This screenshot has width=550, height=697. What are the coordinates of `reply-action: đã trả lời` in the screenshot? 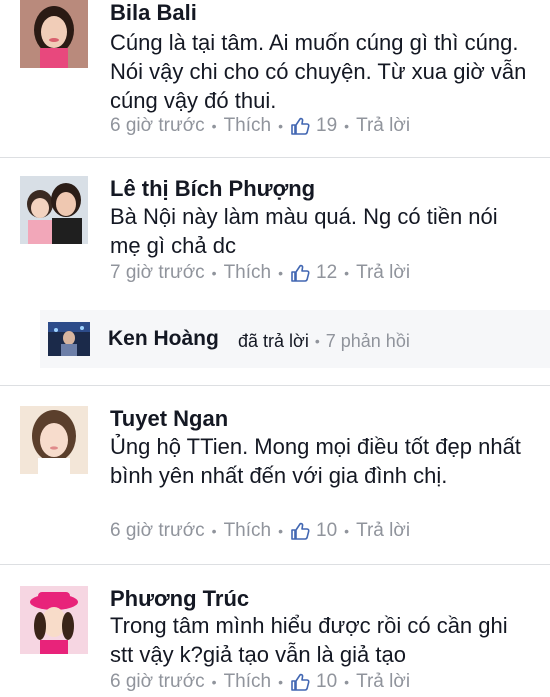 It's located at (273, 341).